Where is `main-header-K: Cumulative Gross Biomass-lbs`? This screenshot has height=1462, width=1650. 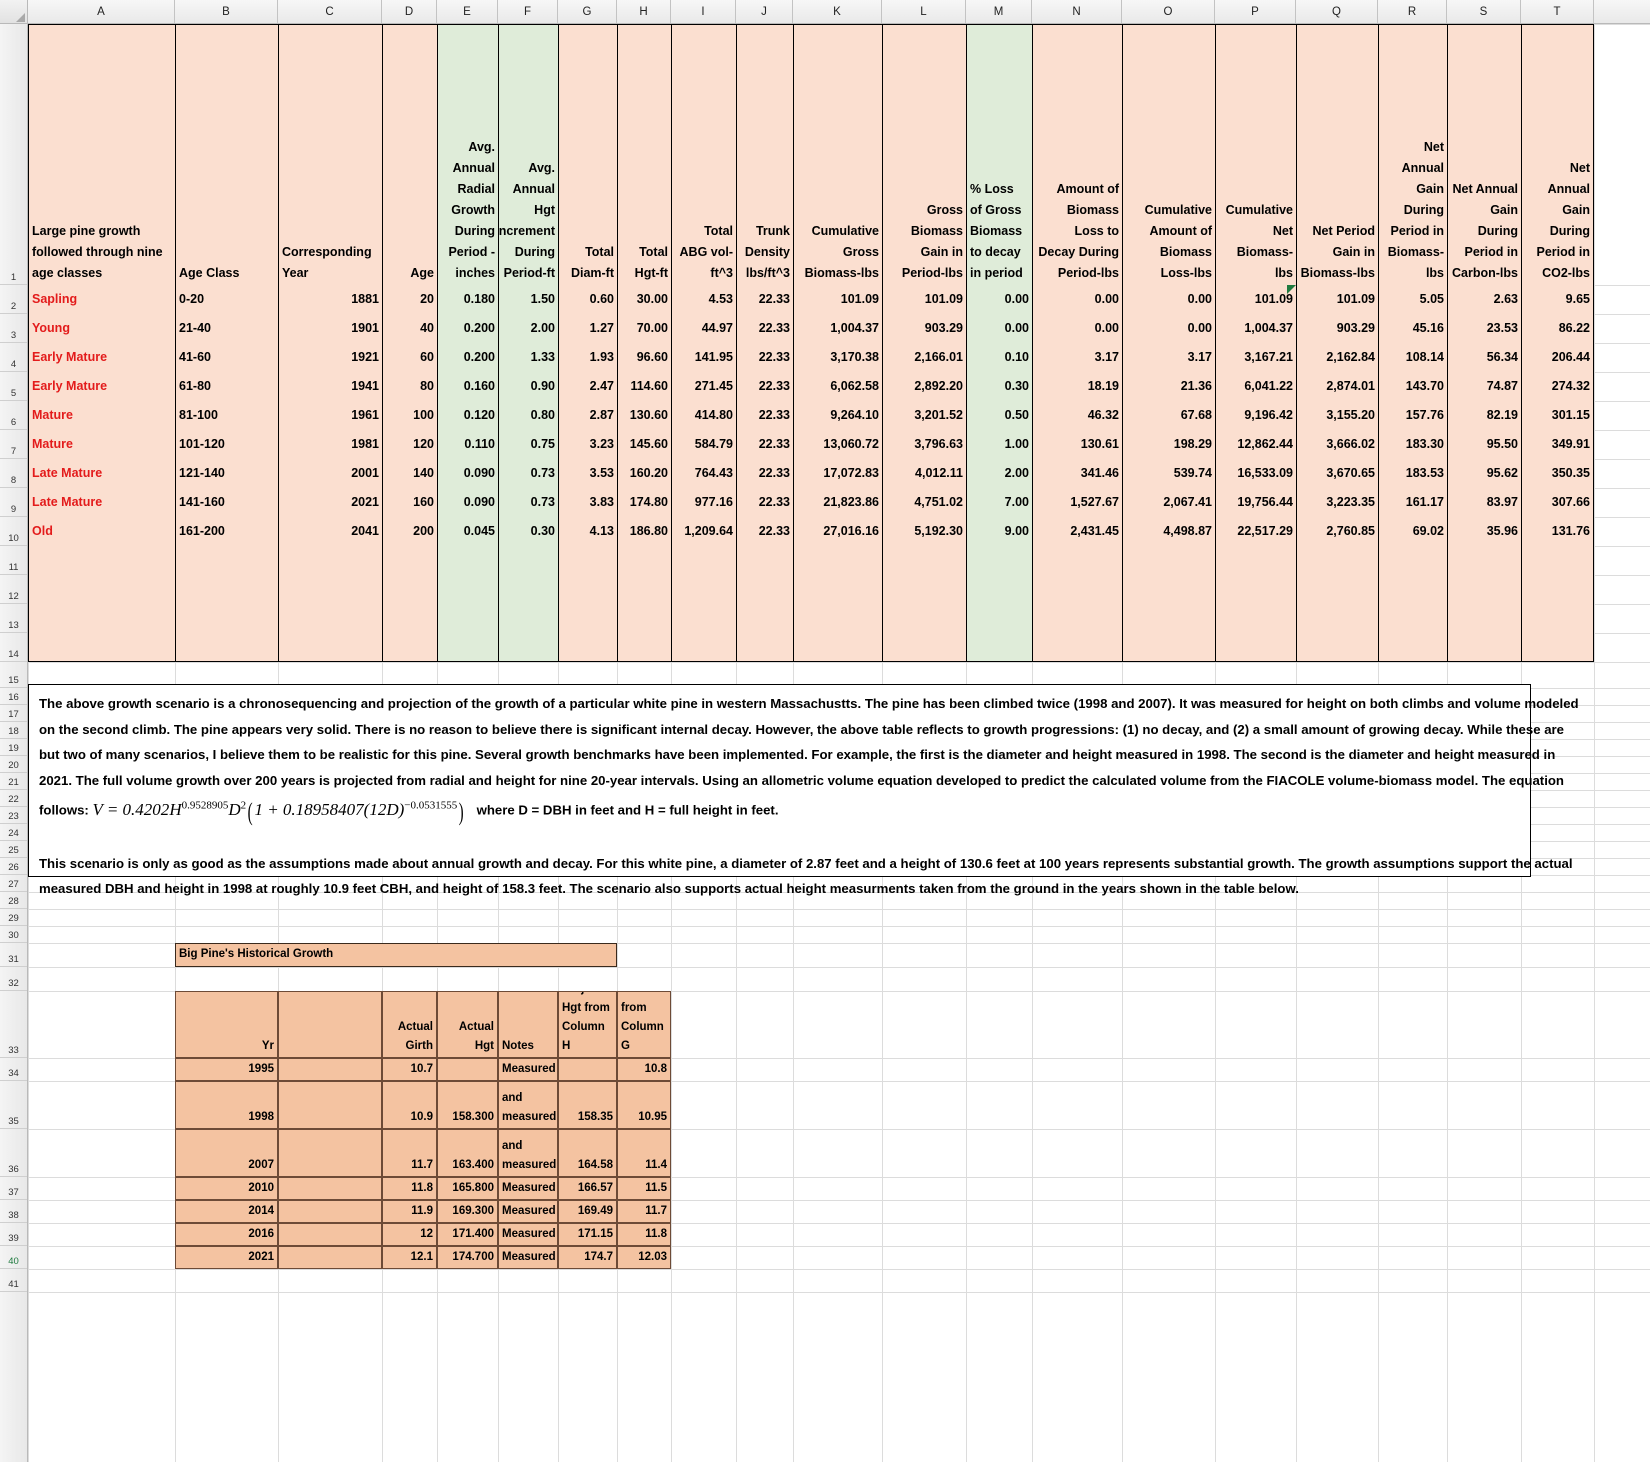 main-header-K: Cumulative Gross Biomass-lbs is located at coordinates (837, 154).